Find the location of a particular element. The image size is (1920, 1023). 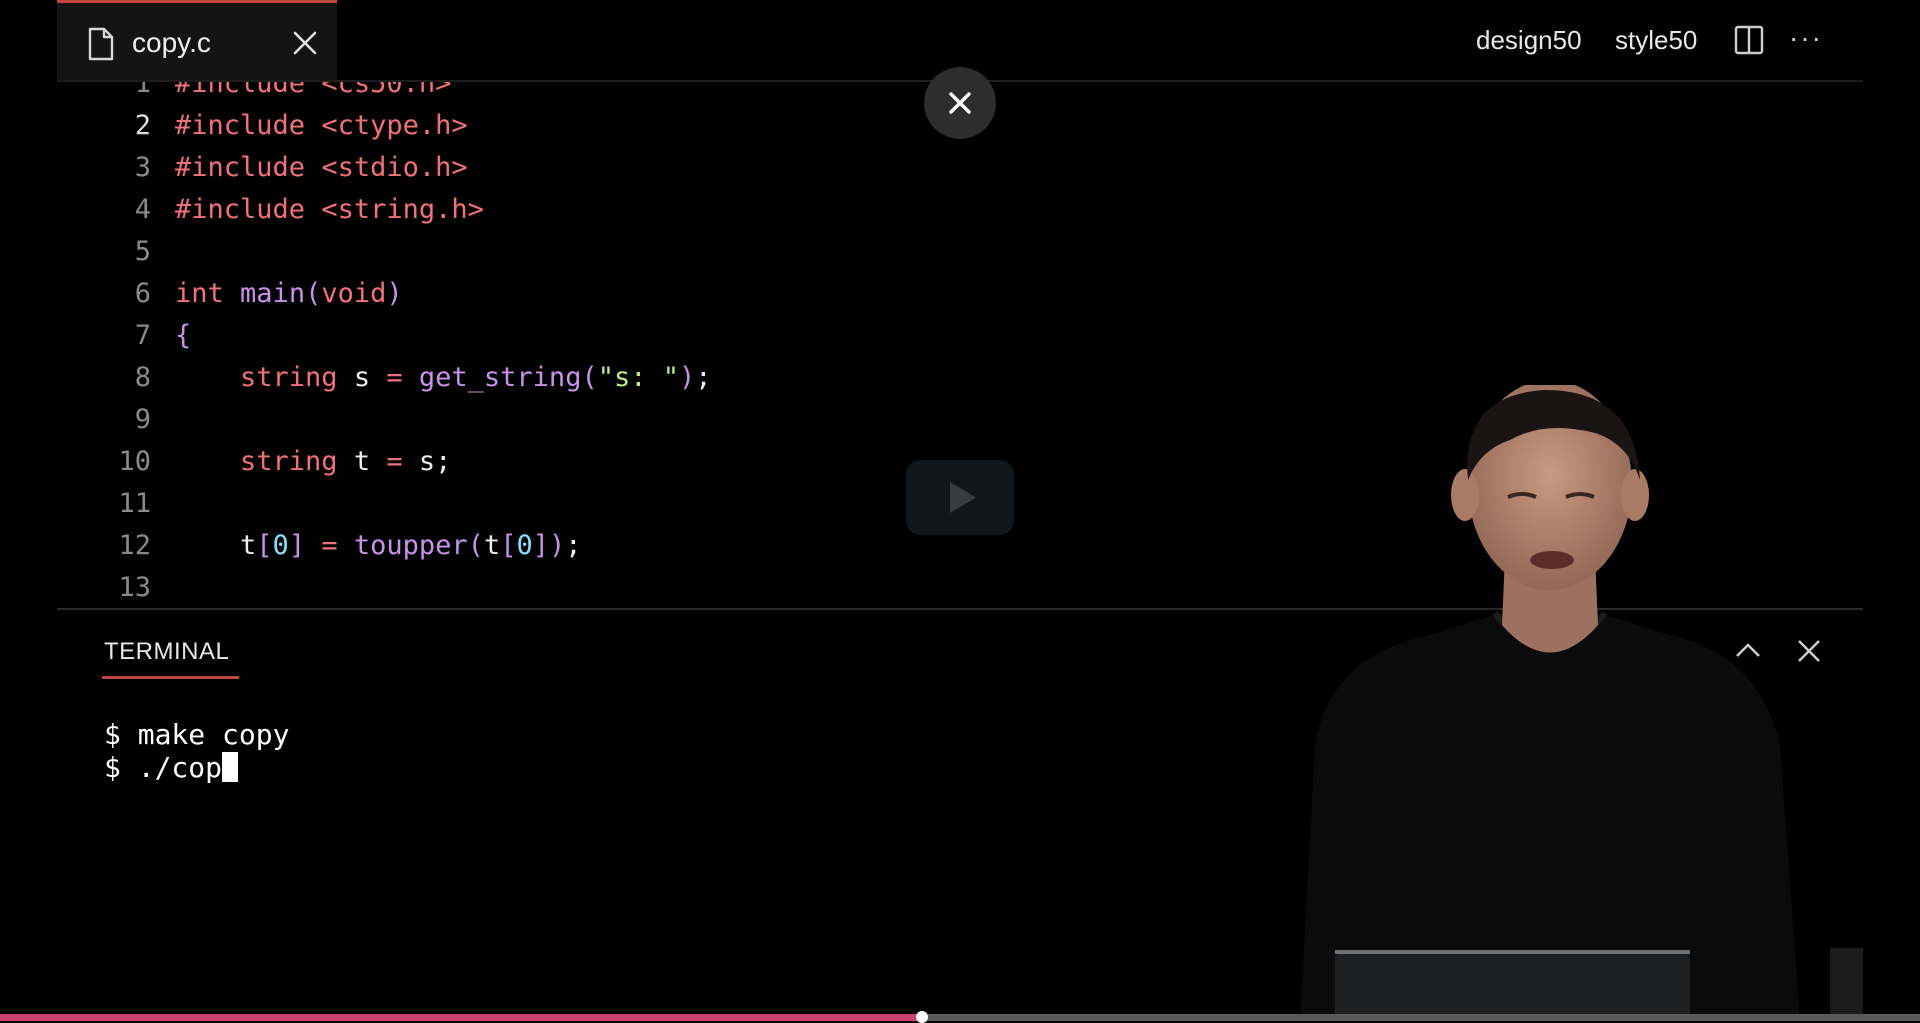

tab-active-indicator is located at coordinates (170, 677).